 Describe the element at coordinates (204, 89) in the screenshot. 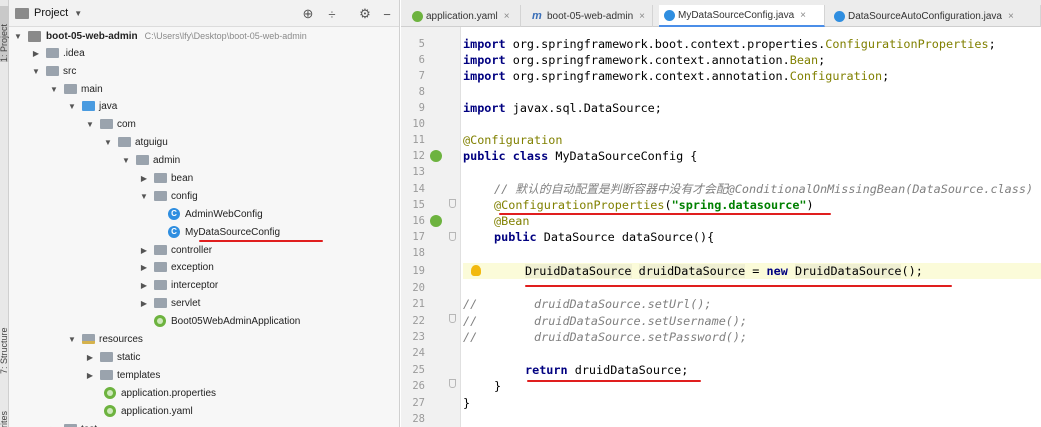

I see `tree-node-main: ▼ main` at that location.